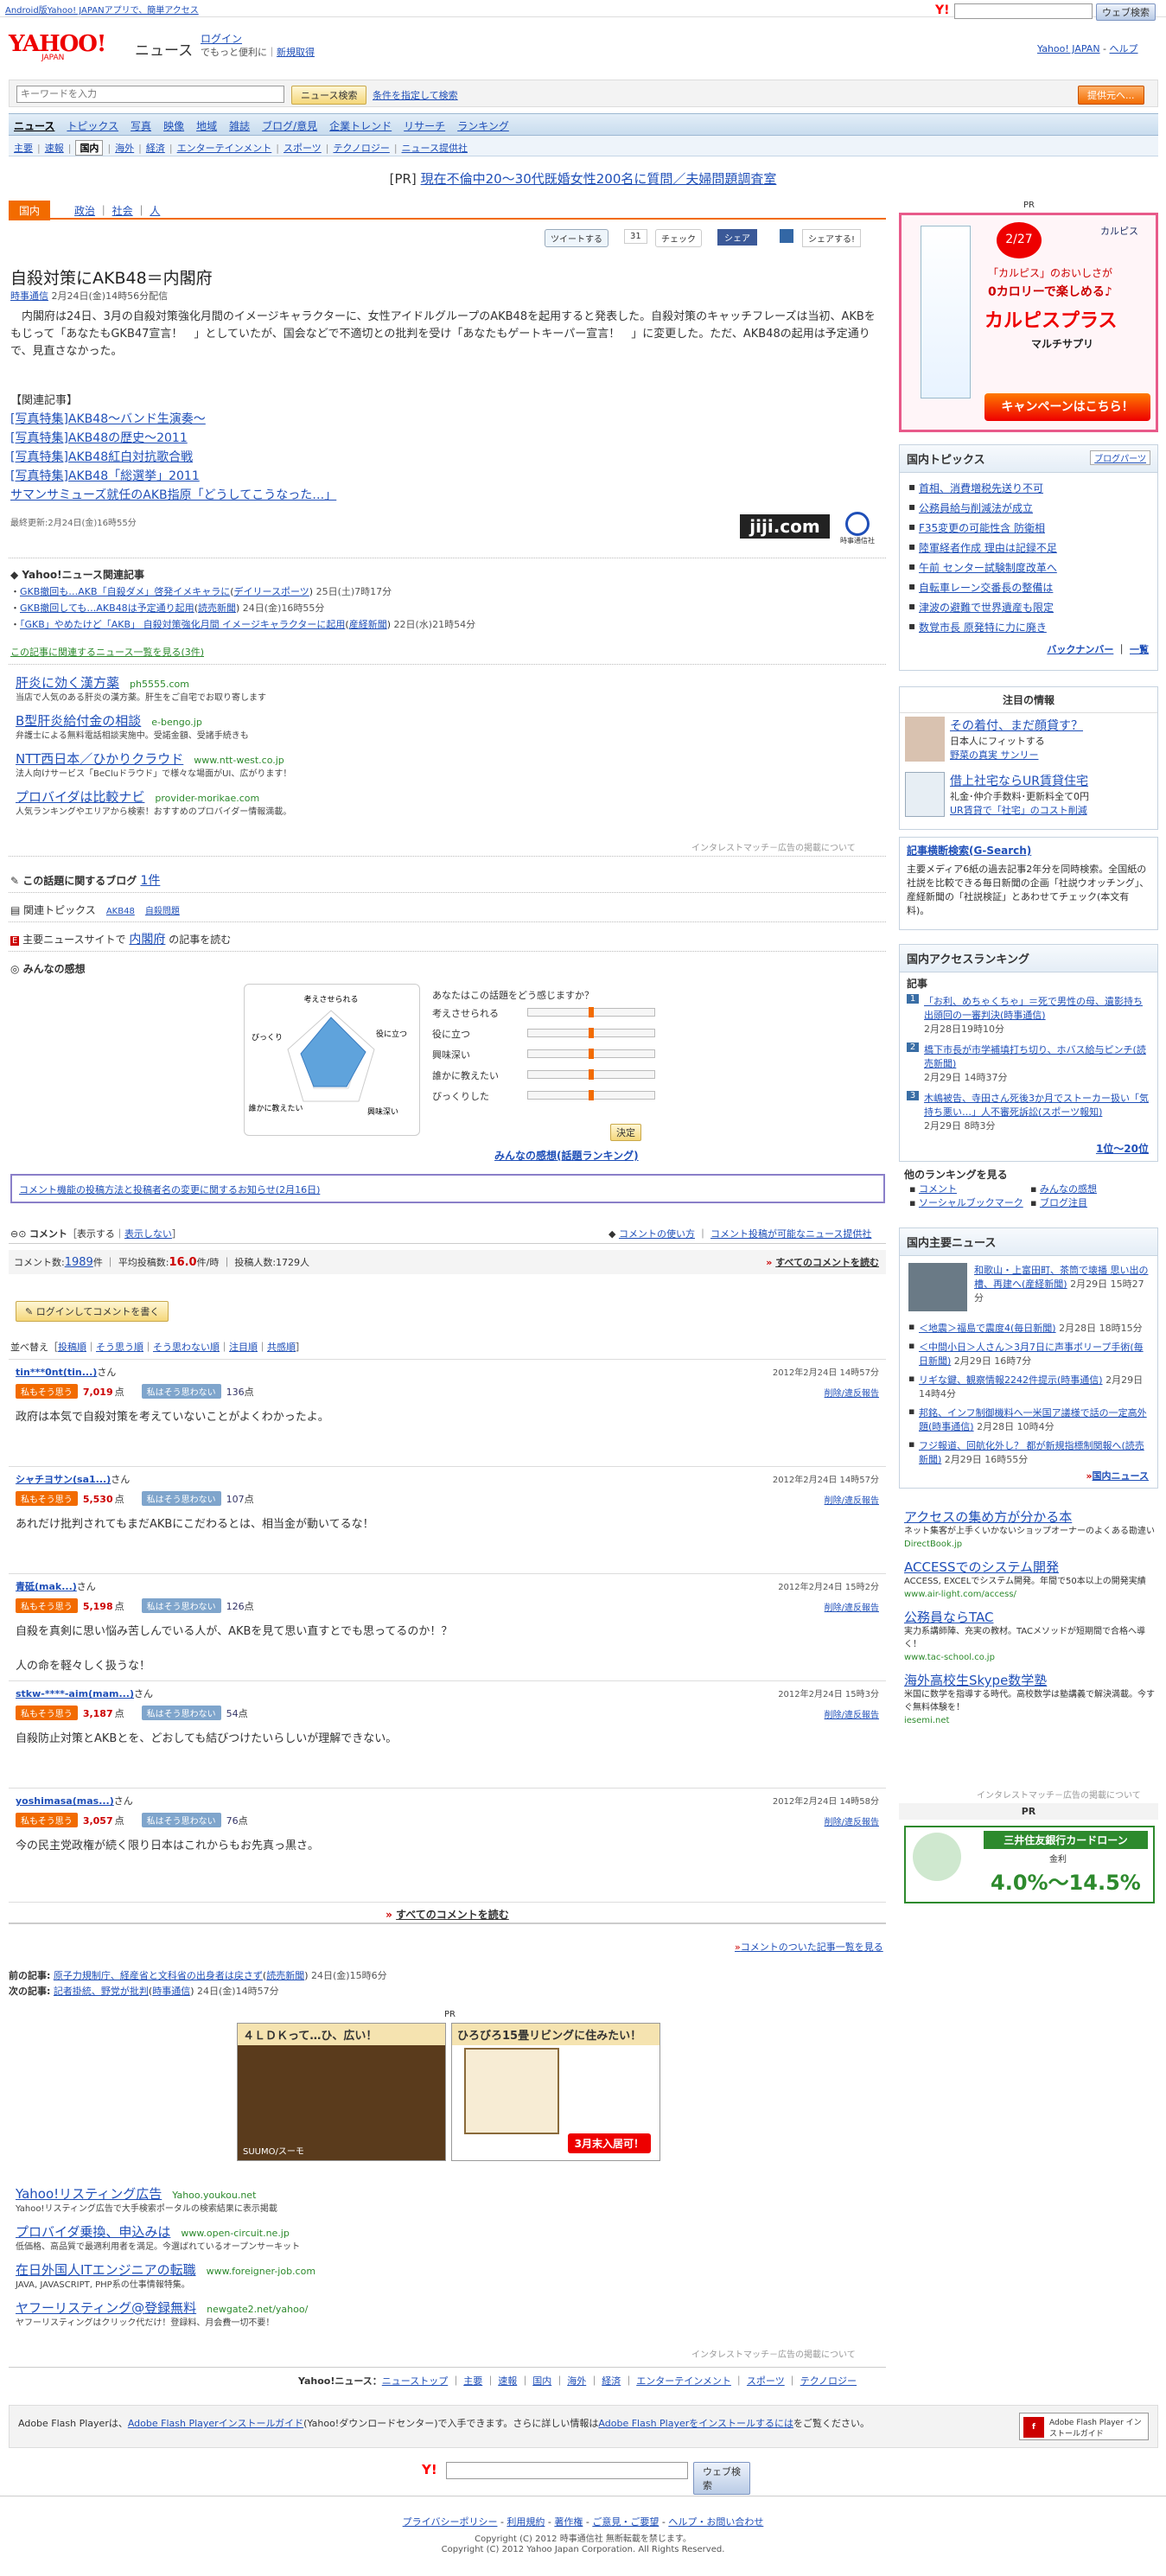  I want to click on chuumoku-title-1: その着付、まだ顔貸す？, so click(1016, 726).